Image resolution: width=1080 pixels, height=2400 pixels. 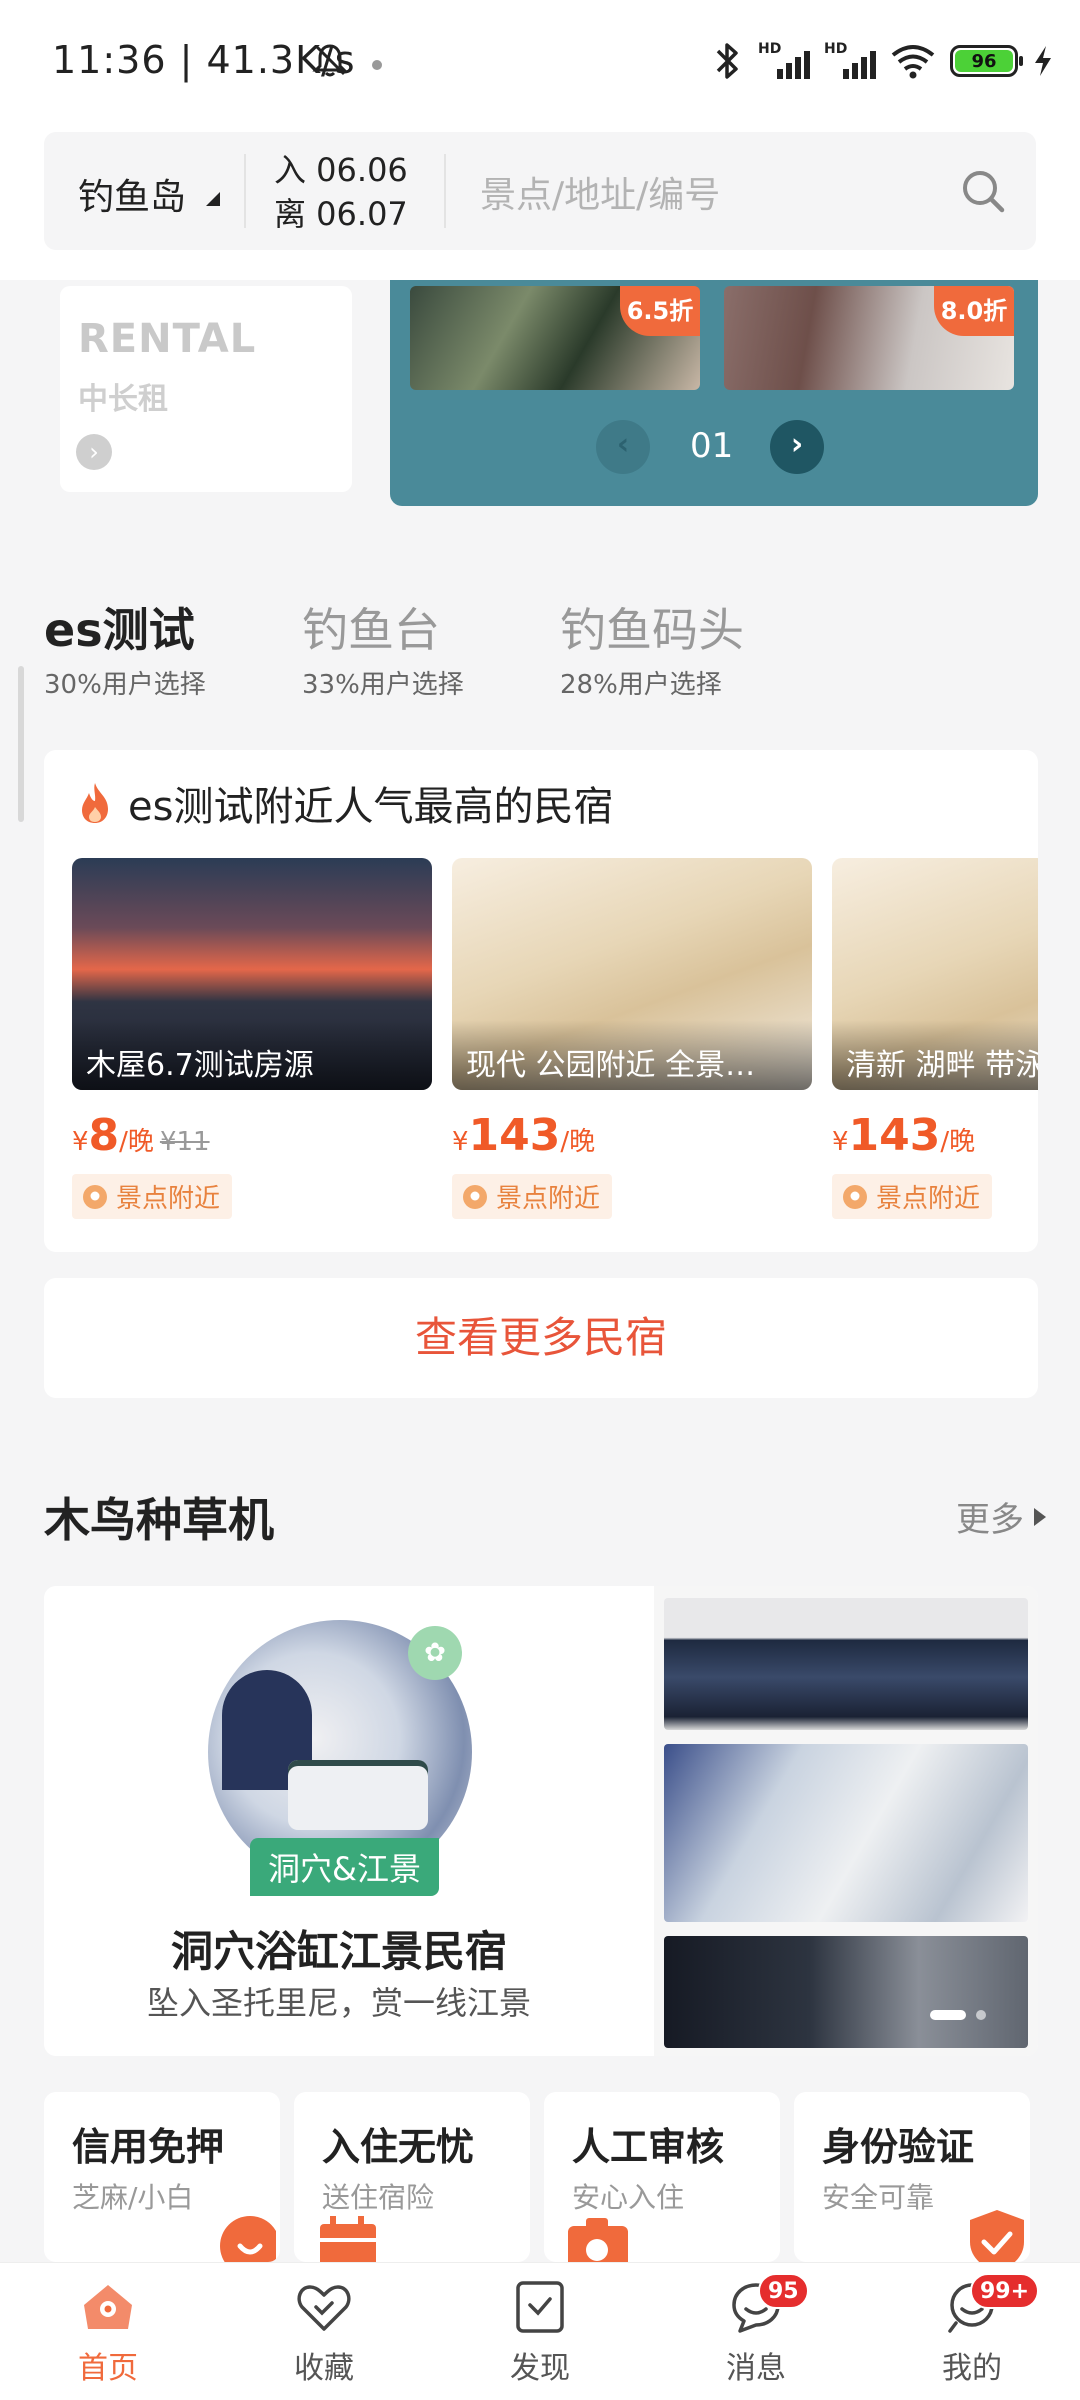 I want to click on destination-share: 33%用户选择, so click(x=383, y=685).